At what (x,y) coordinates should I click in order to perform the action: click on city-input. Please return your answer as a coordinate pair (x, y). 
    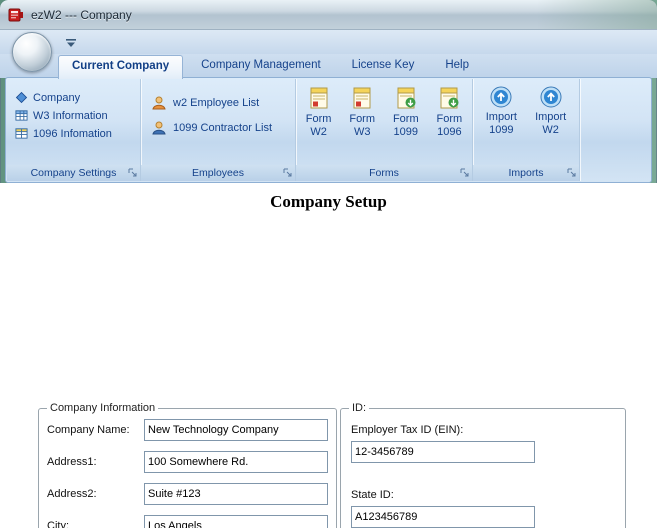
    Looking at the image, I should click on (236, 521).